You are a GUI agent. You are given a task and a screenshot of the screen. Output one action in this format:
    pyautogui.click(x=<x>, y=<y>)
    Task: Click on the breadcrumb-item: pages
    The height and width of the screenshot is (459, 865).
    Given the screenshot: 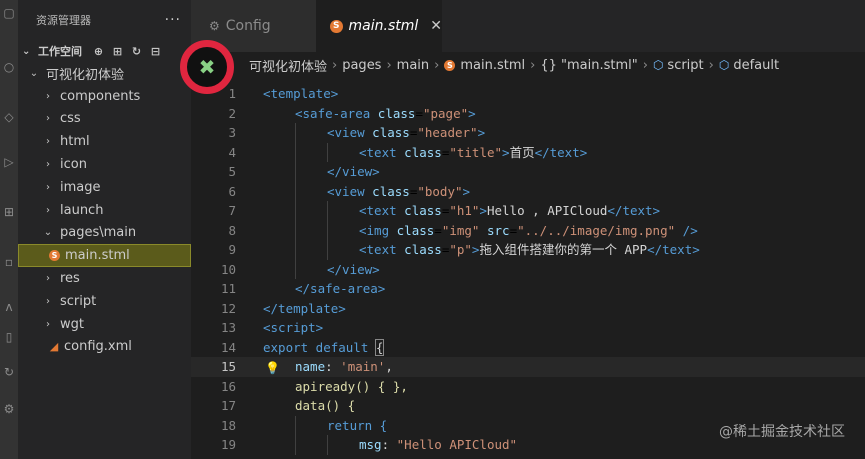 What is the action you would take?
    pyautogui.click(x=361, y=65)
    